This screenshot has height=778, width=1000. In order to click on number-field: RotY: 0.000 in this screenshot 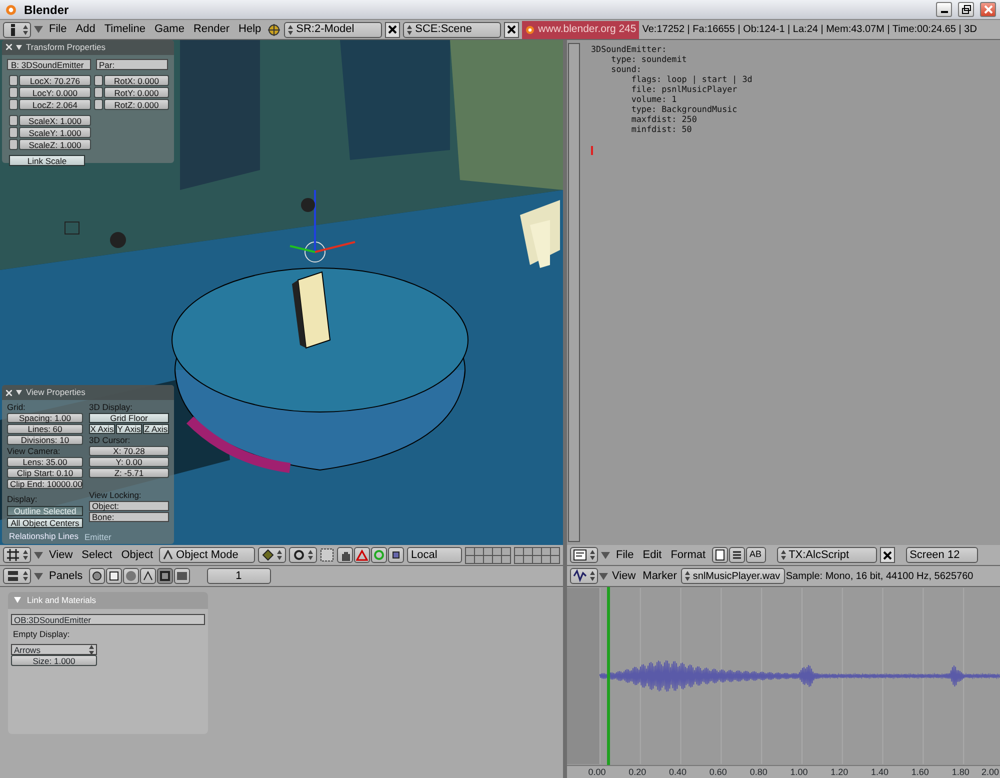, I will do `click(136, 92)`.